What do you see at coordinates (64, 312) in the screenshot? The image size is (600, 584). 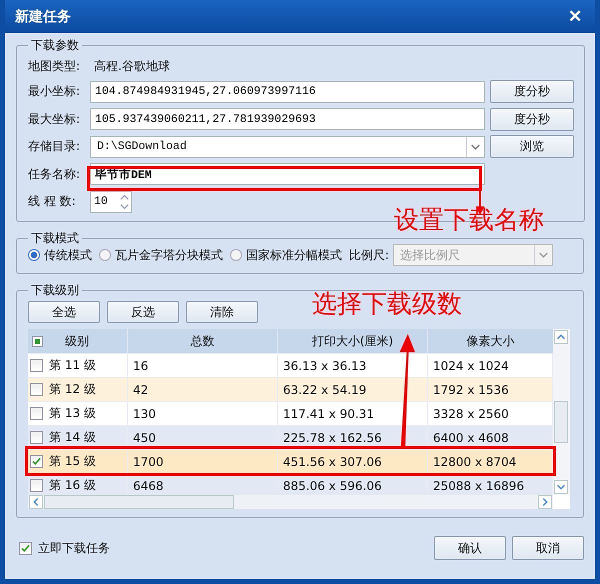 I see `toolbar-button: 全选` at bounding box center [64, 312].